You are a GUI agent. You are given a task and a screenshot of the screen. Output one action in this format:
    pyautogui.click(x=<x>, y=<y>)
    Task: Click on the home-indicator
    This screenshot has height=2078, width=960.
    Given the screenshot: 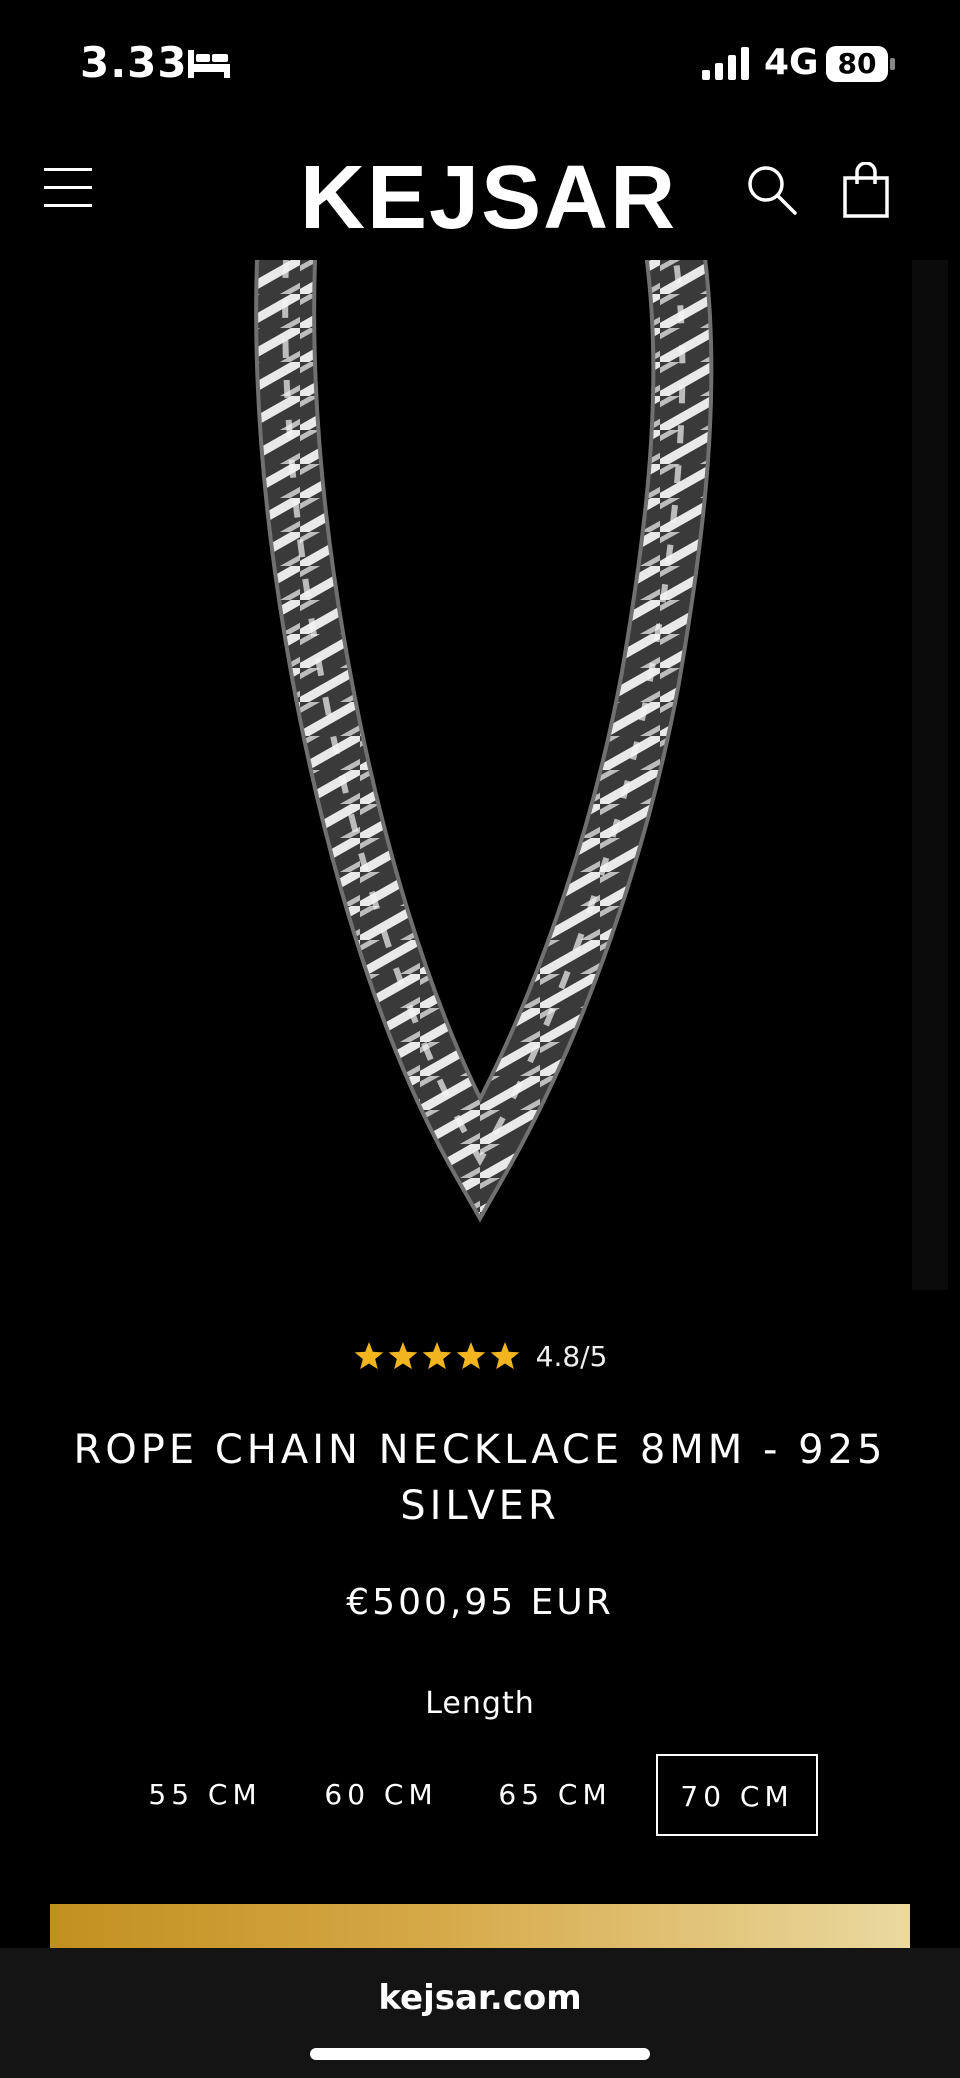 What is the action you would take?
    pyautogui.click(x=480, y=2054)
    